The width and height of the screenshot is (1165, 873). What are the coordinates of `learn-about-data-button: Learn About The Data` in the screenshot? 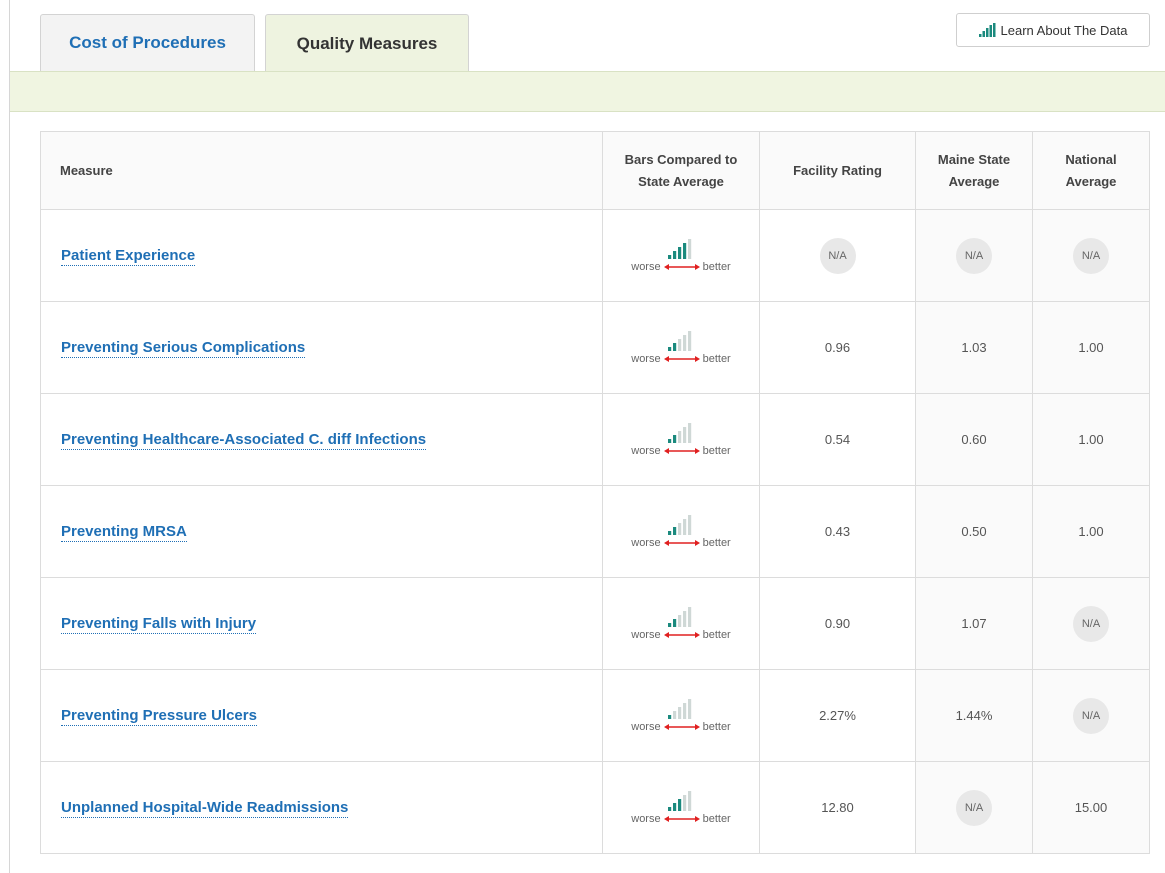 It's located at (1053, 30).